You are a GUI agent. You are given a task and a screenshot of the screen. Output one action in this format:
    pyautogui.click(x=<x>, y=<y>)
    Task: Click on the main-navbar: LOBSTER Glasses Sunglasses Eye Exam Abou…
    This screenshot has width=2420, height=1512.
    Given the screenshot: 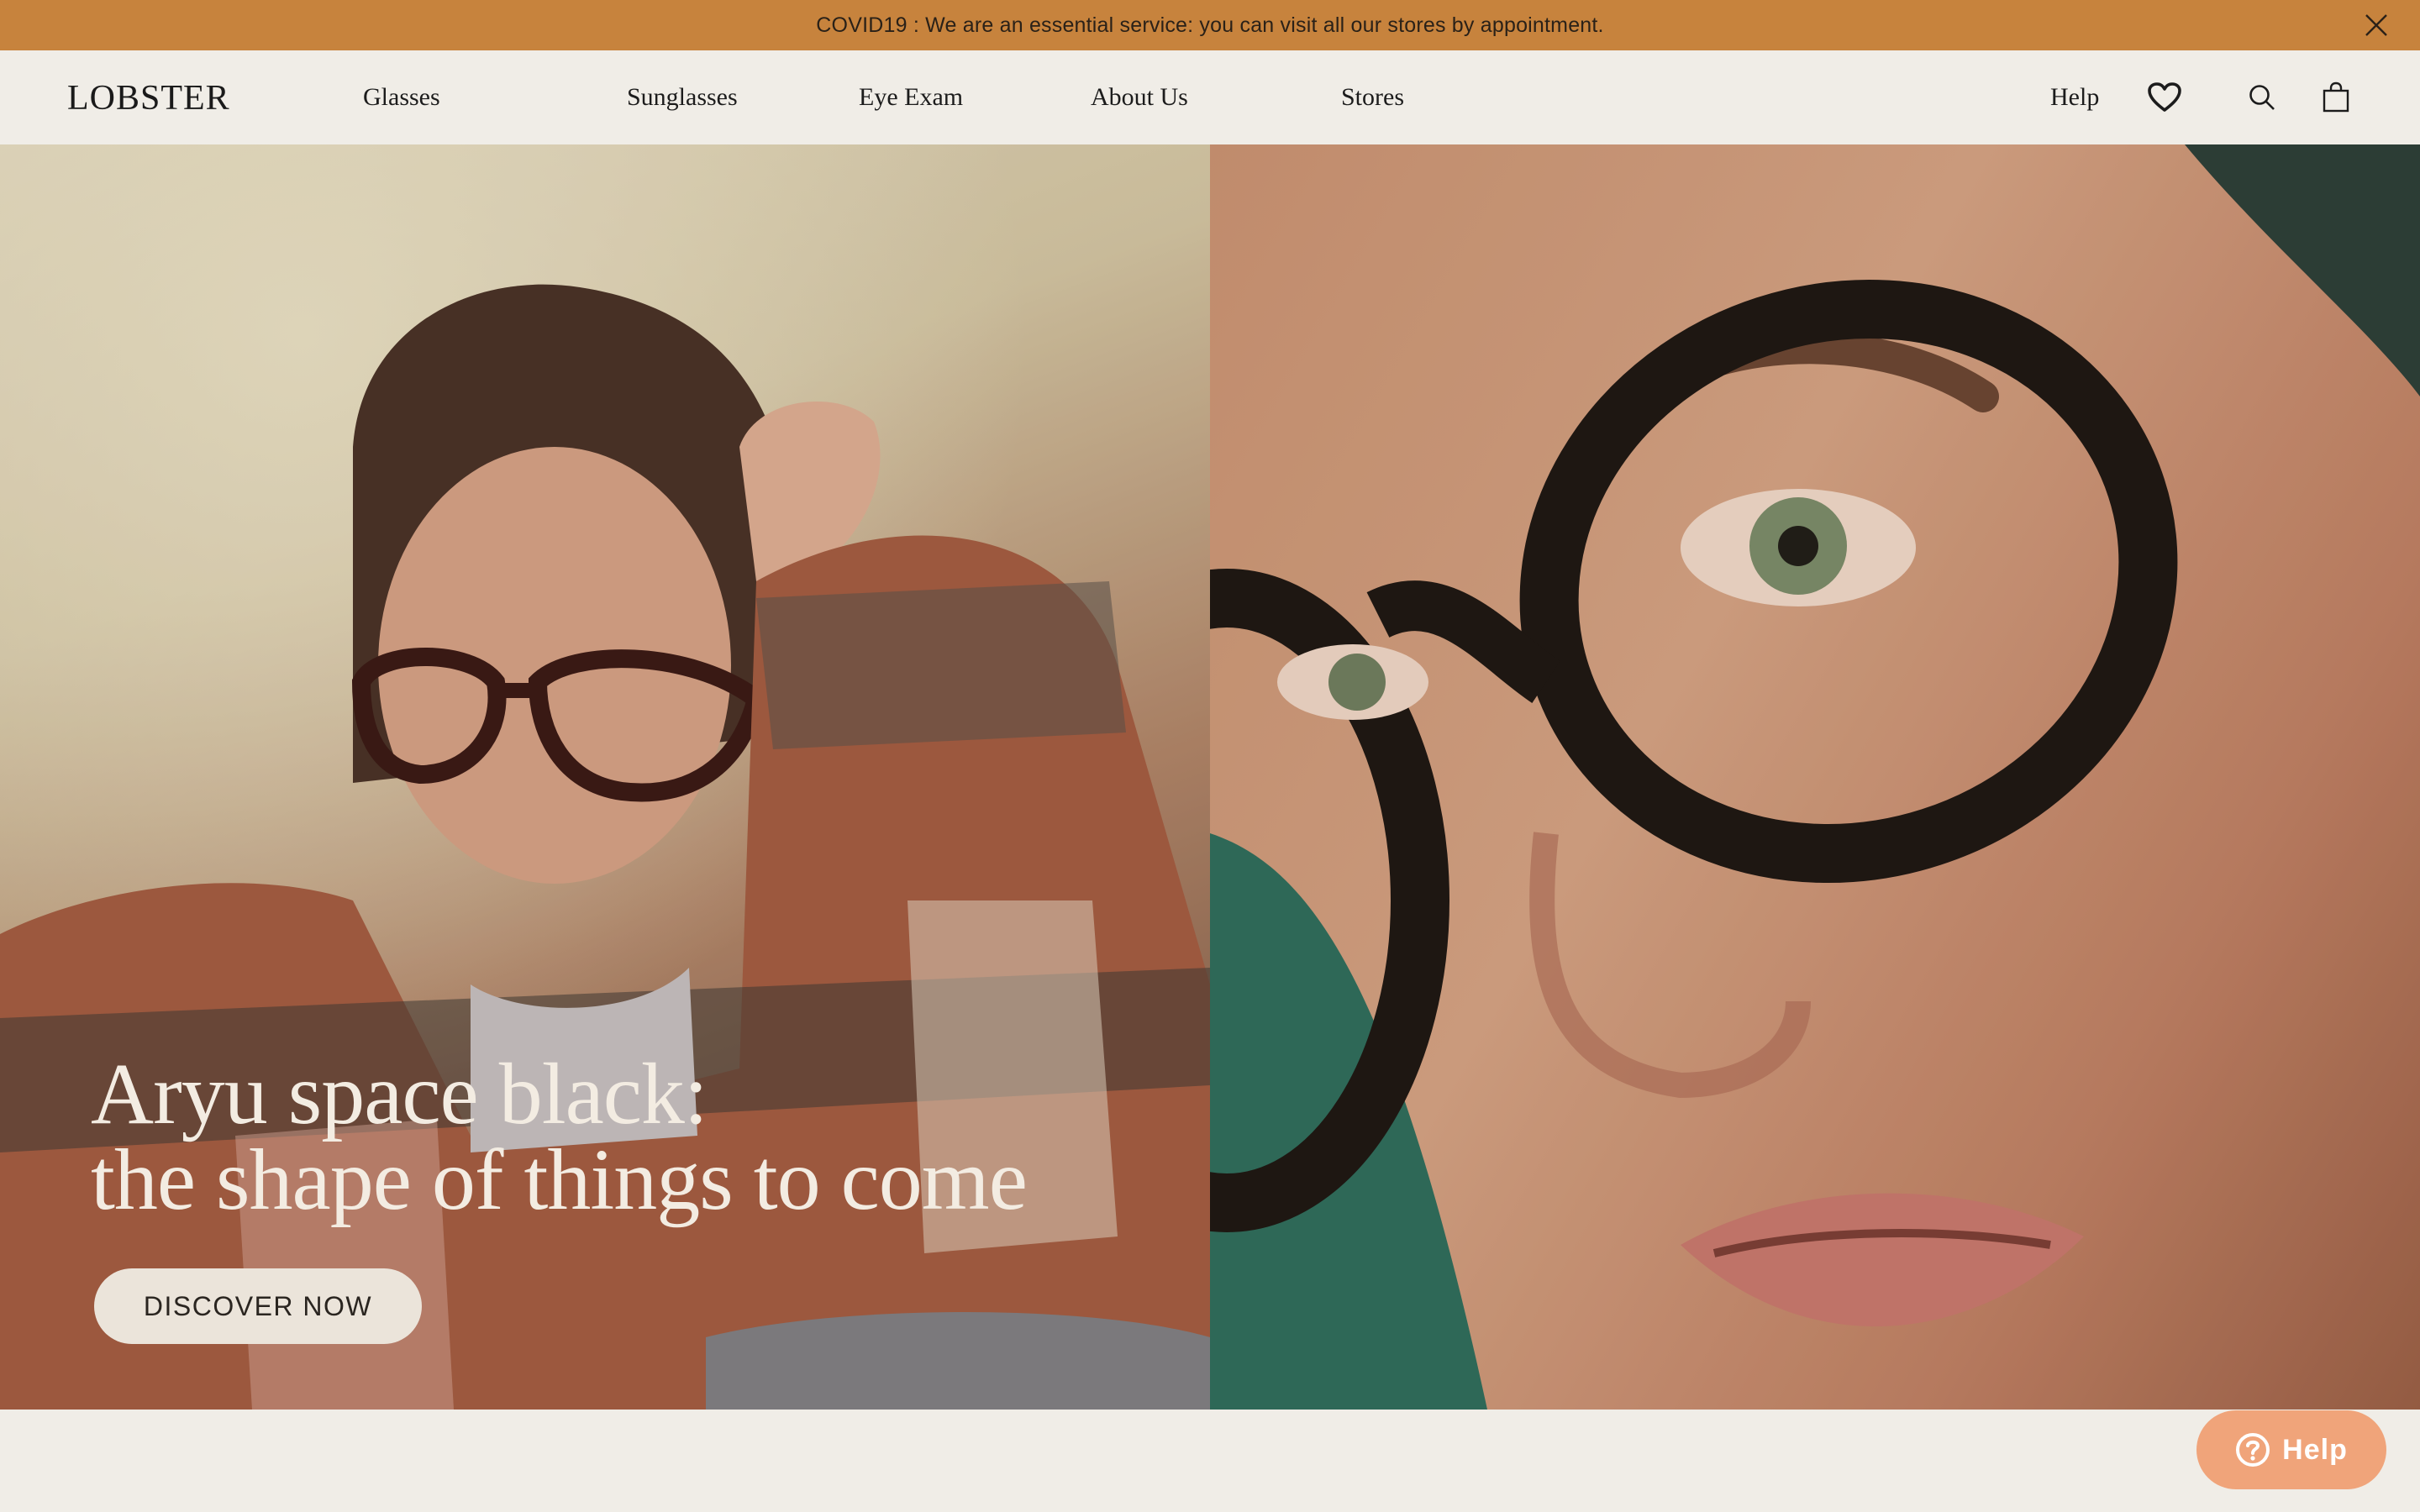 What is the action you would take?
    pyautogui.click(x=1210, y=97)
    